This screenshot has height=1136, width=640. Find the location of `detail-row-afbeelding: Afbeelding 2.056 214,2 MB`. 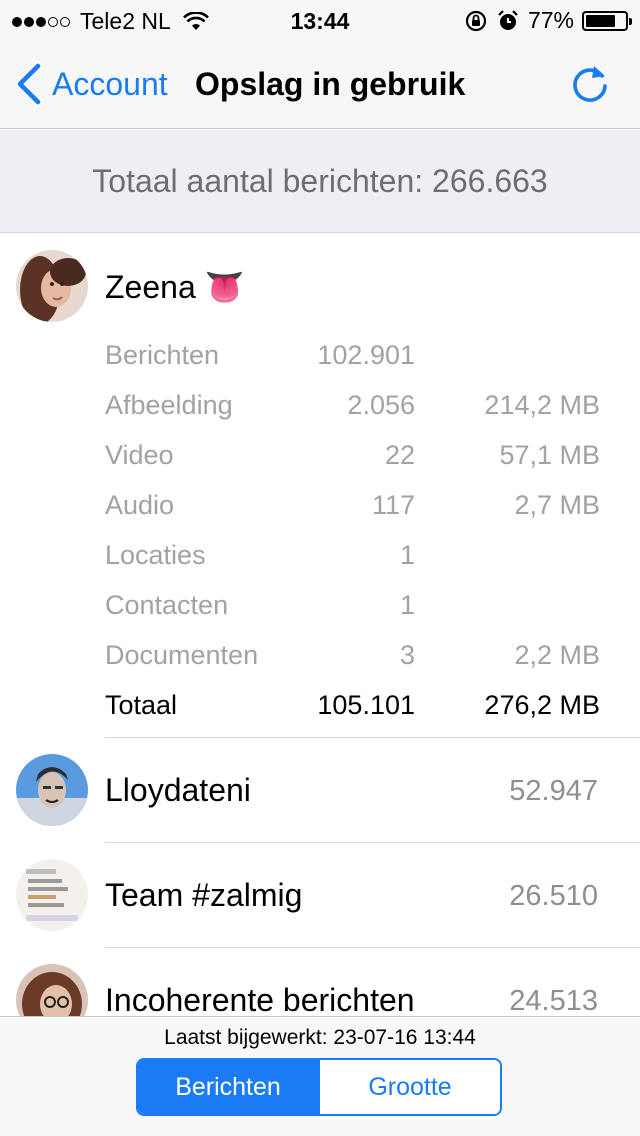

detail-row-afbeelding: Afbeelding 2.056 214,2 MB is located at coordinates (352, 410).